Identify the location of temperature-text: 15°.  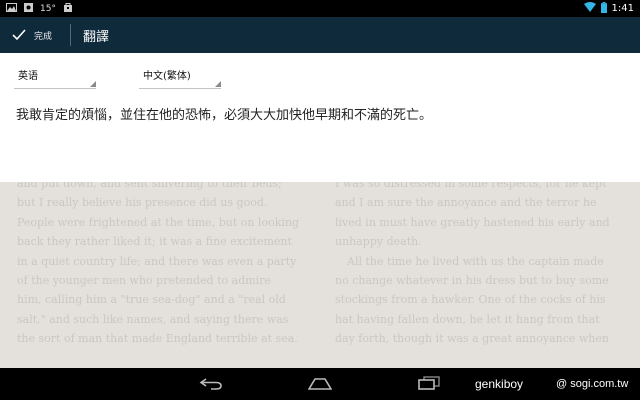
(48, 8).